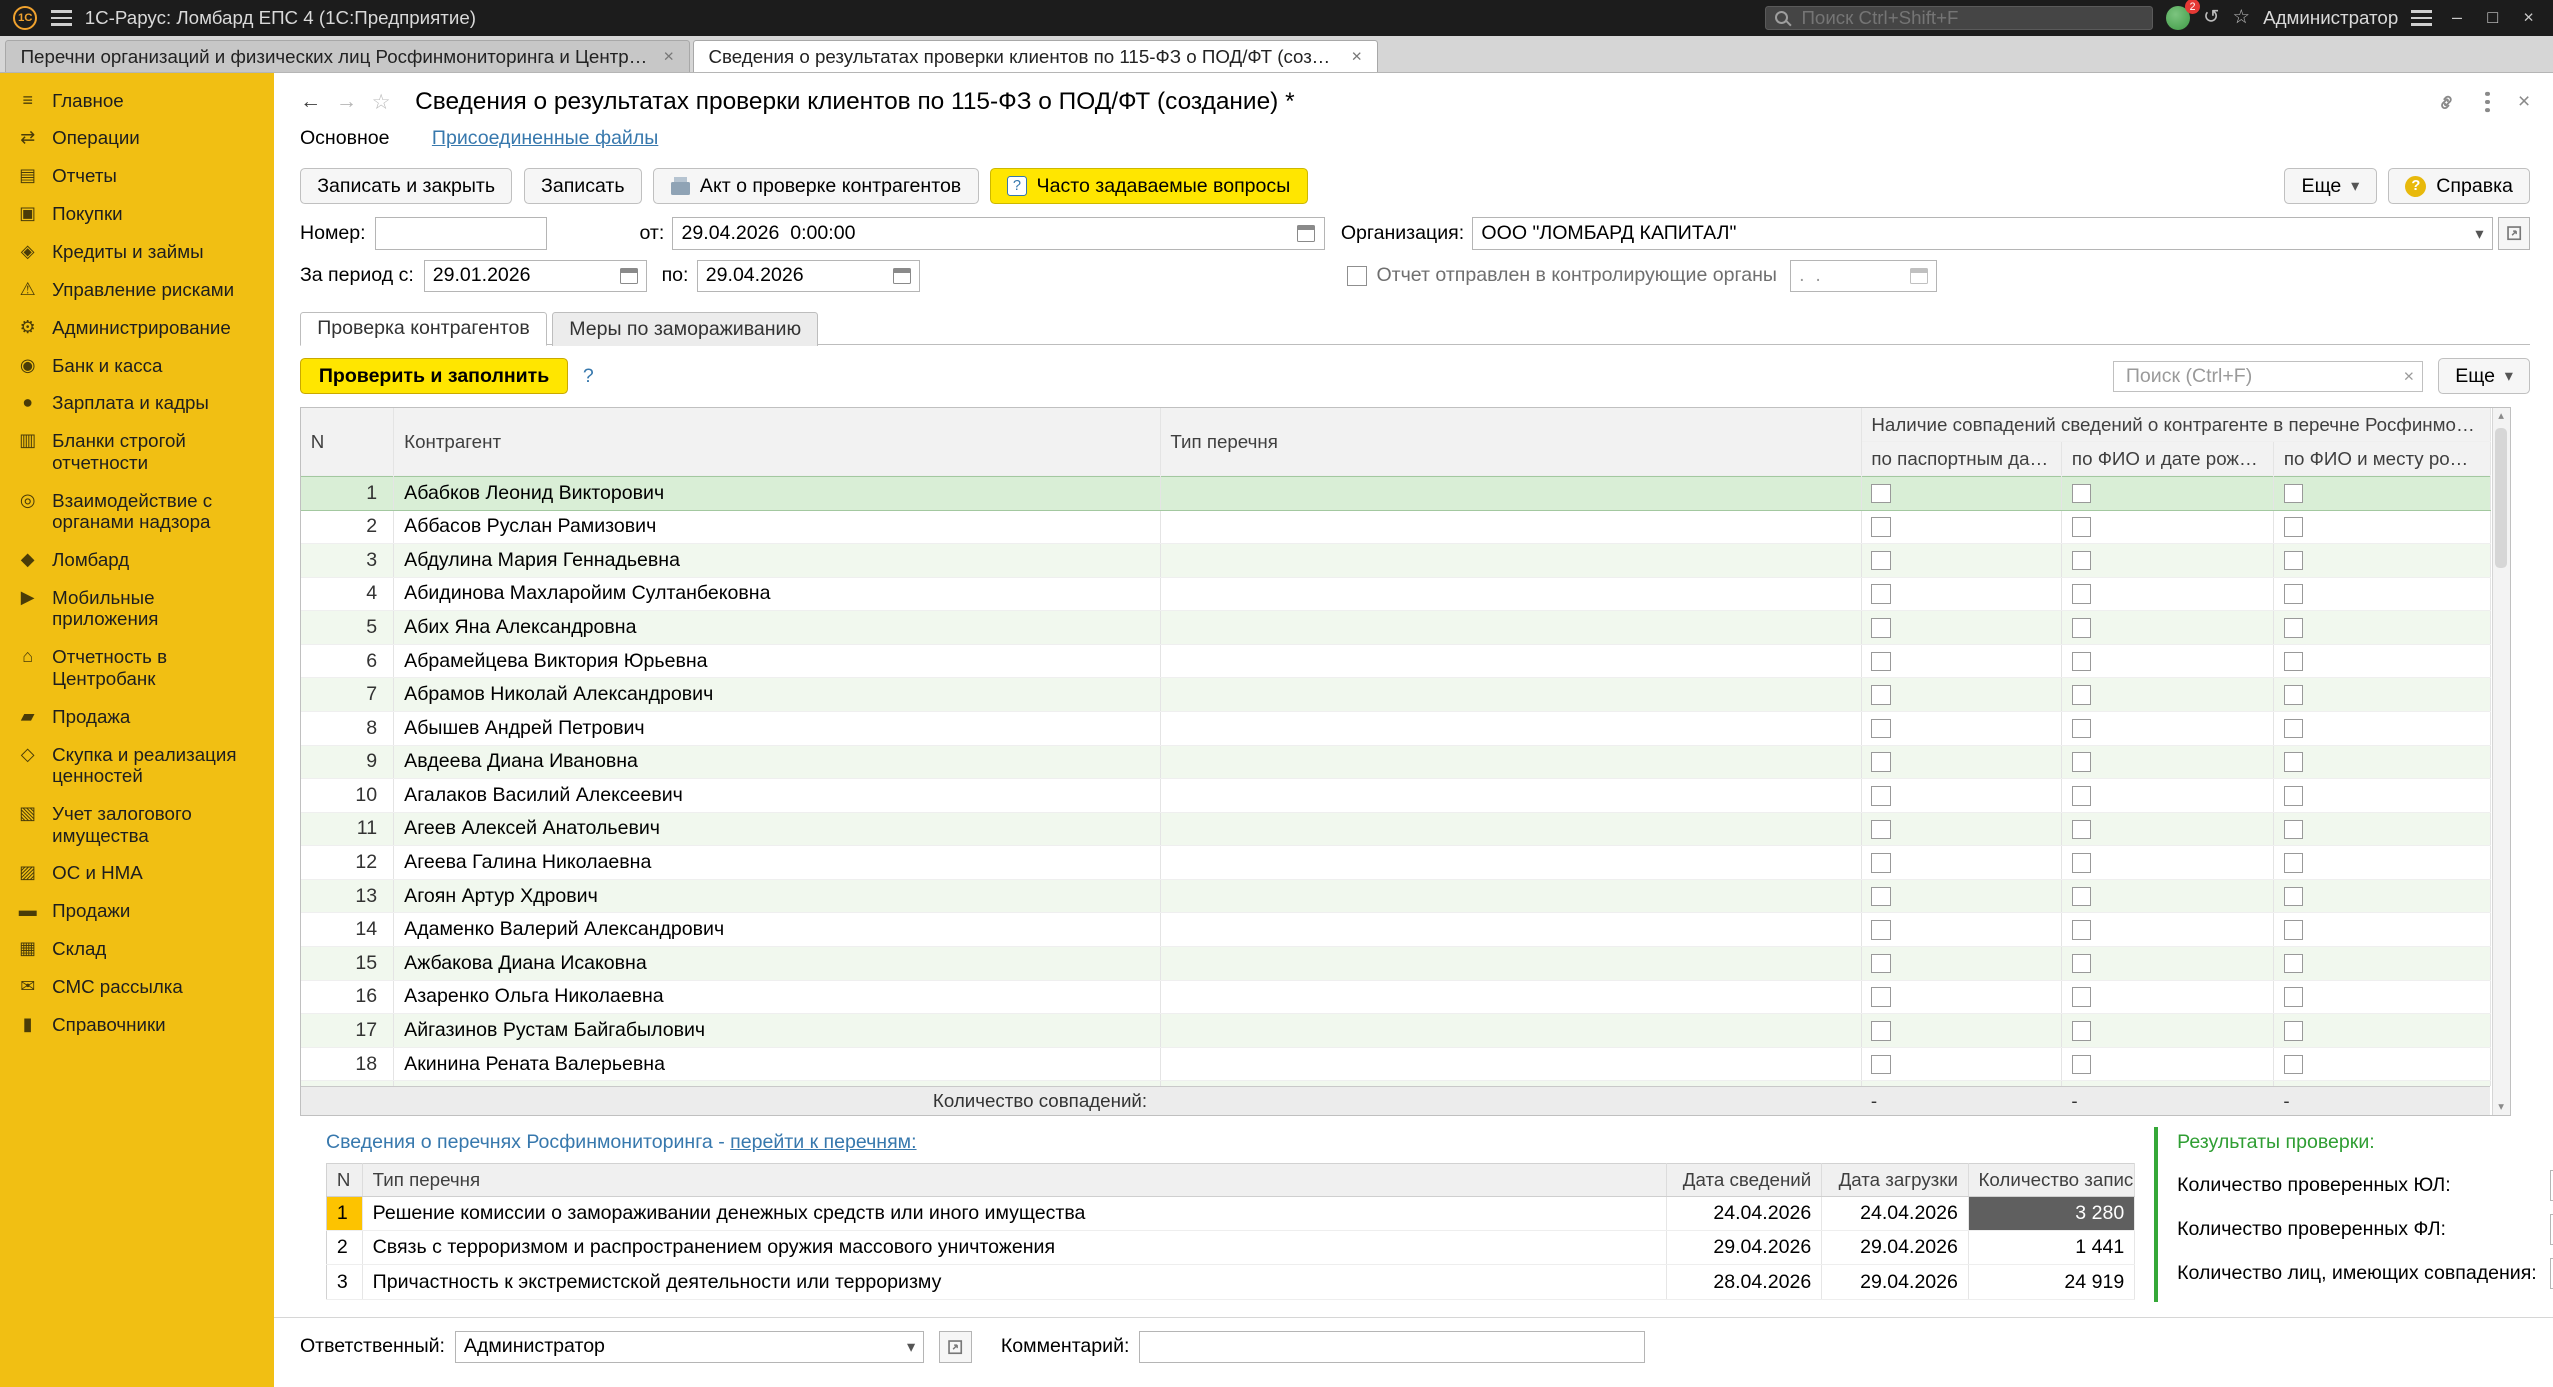  I want to click on main-menu-icon, so click(61, 18).